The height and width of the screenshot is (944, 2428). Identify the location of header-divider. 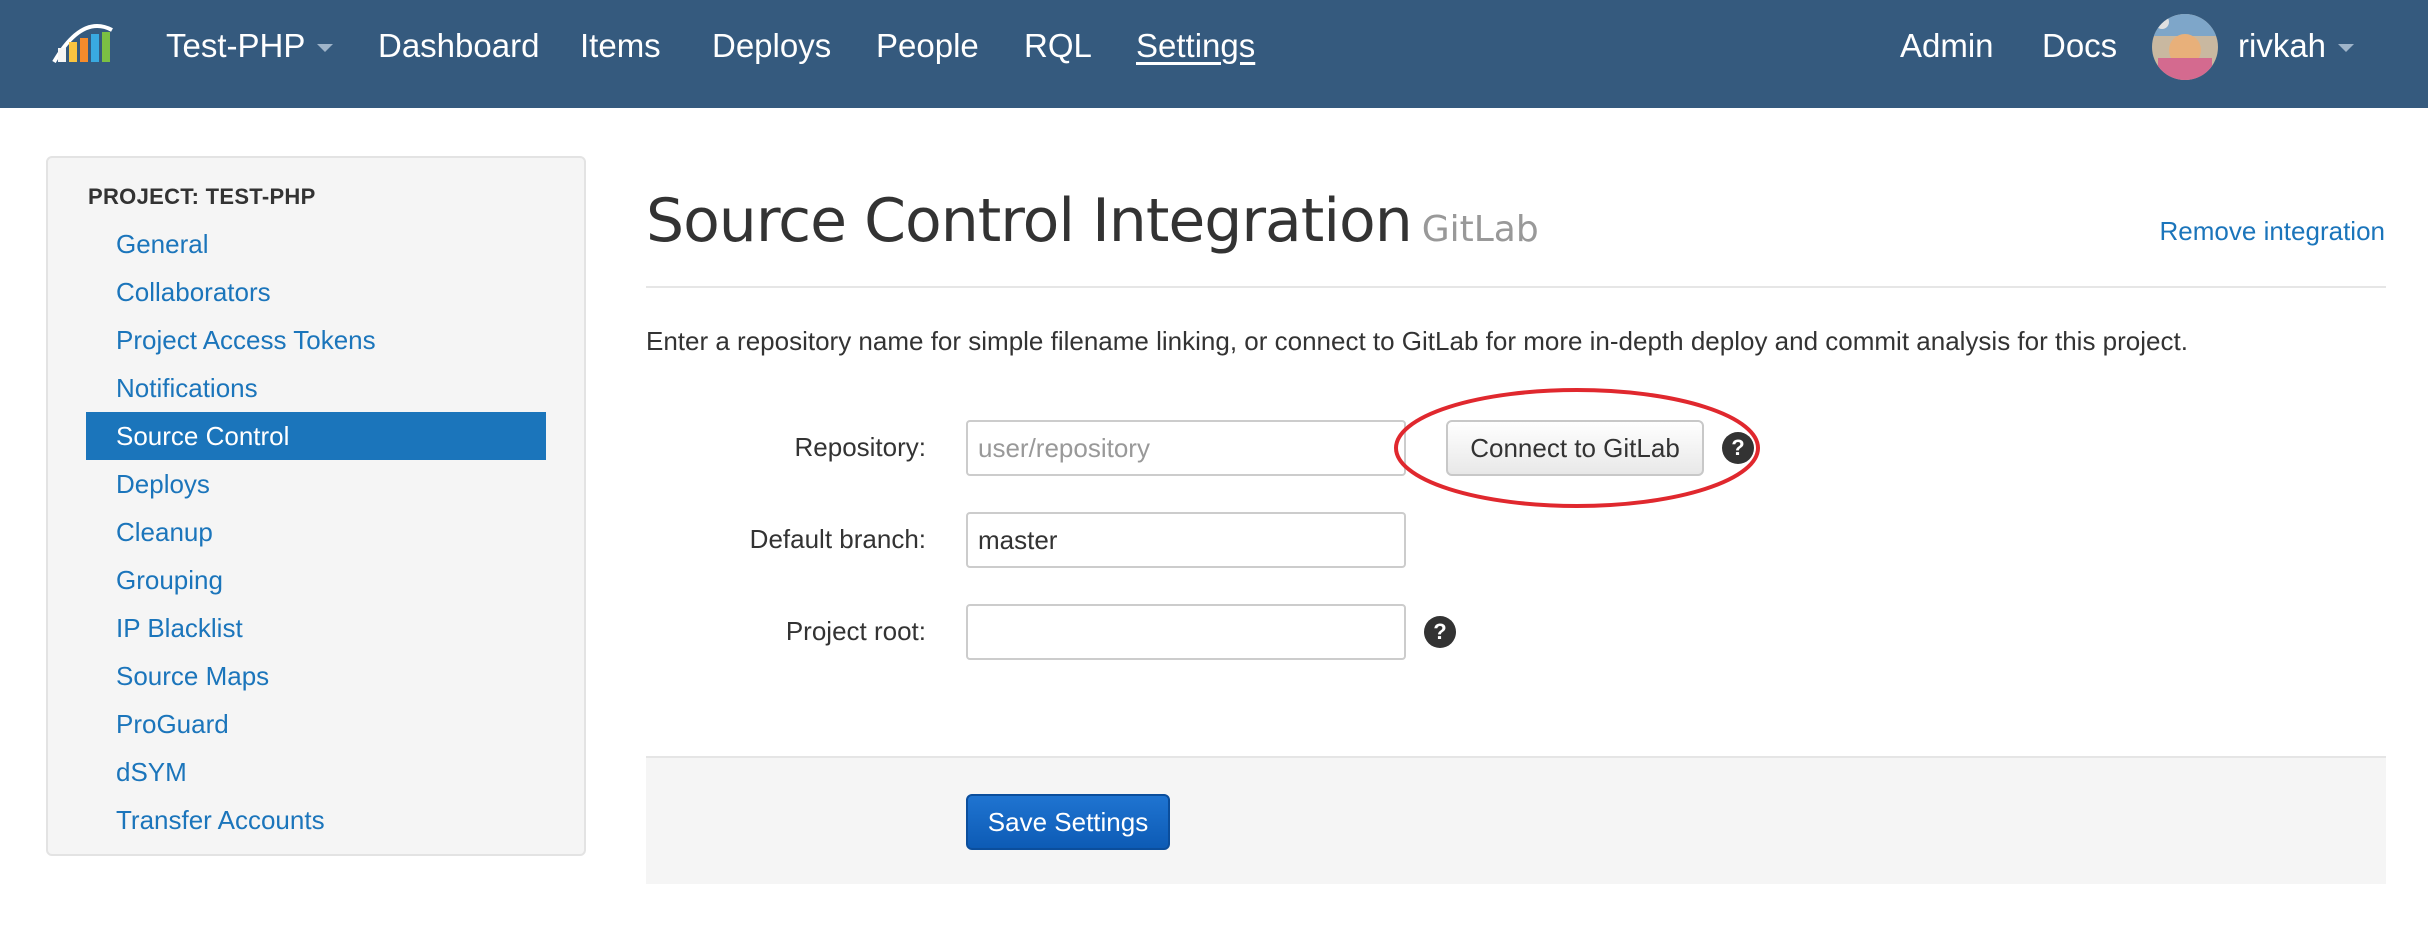
(1516, 287).